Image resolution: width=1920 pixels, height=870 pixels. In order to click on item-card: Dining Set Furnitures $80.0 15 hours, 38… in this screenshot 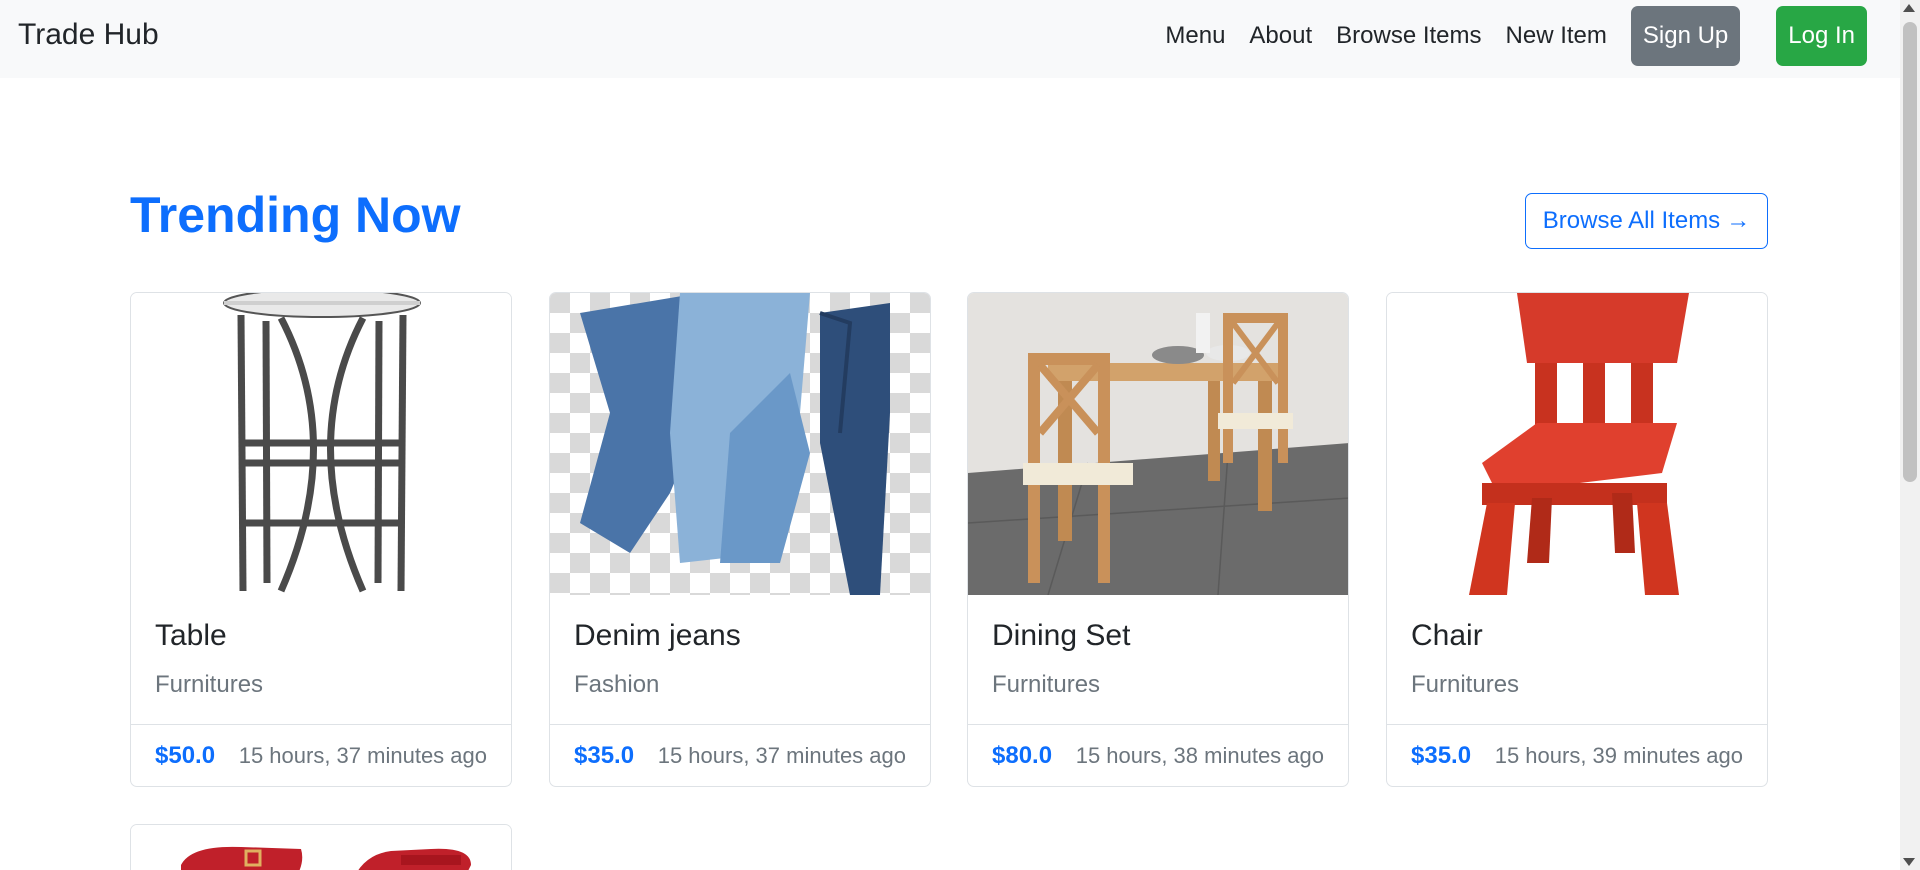, I will do `click(1158, 539)`.